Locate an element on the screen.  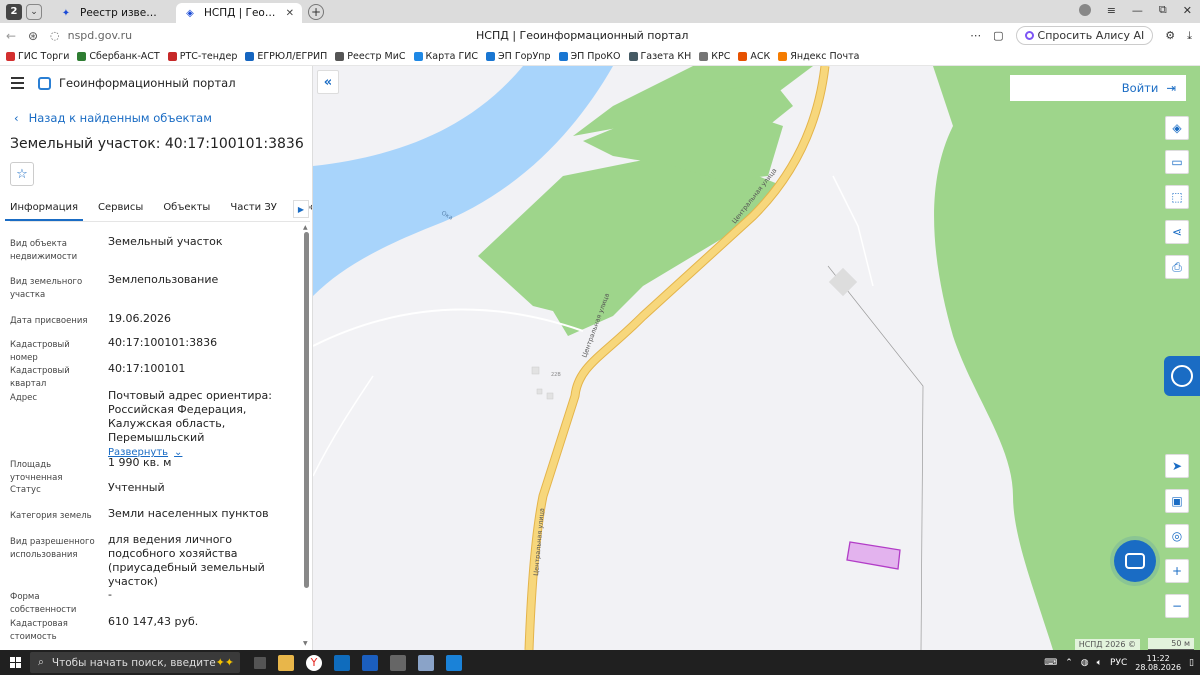
select-area-icon: ⬚ is located at coordinates (1177, 197).